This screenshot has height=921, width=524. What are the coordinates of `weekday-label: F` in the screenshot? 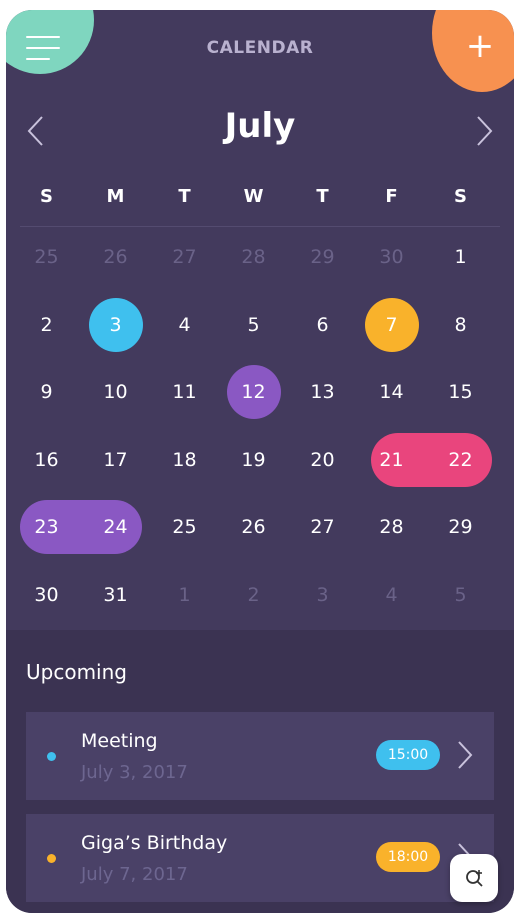 It's located at (391, 196).